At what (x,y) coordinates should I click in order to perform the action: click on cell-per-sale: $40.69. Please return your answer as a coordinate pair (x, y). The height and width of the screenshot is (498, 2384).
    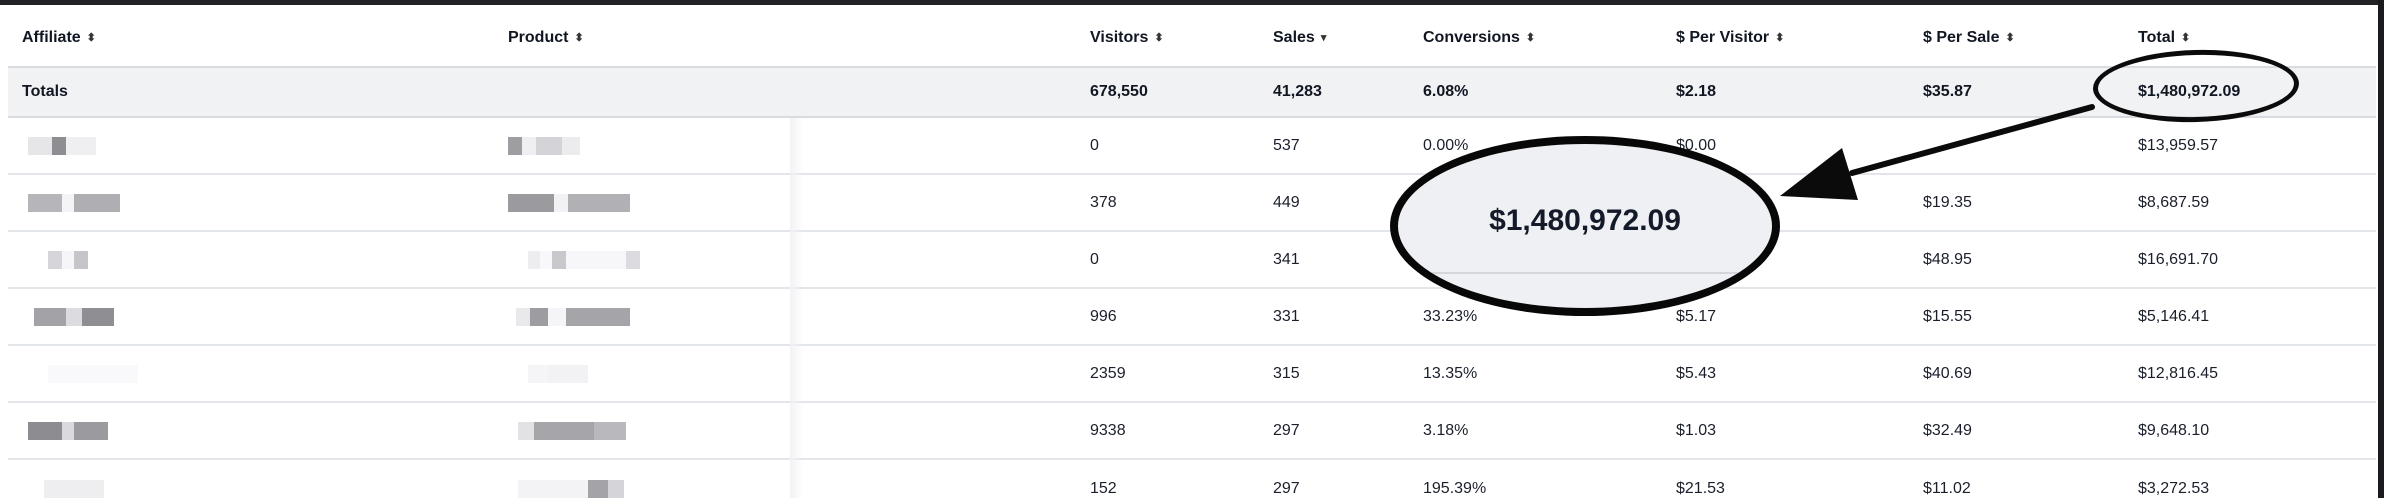
    Looking at the image, I should click on (1947, 373).